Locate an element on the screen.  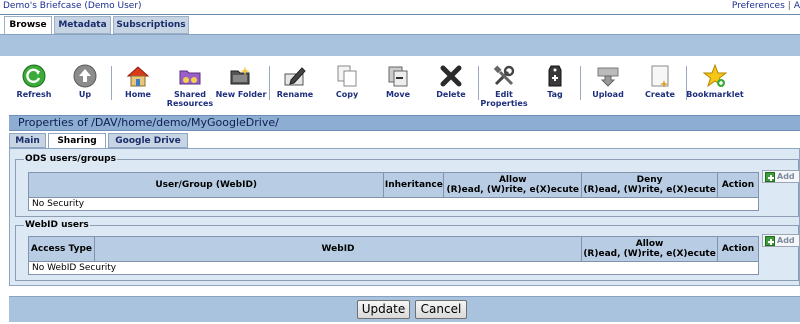
home-button: Home is located at coordinates (138, 81).